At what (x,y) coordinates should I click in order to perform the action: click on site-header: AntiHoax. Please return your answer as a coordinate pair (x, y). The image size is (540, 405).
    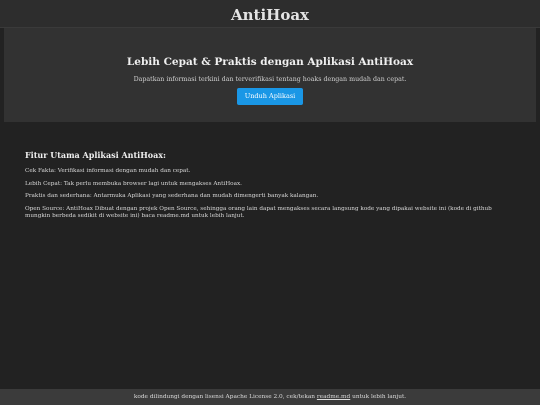
    Looking at the image, I should click on (270, 14).